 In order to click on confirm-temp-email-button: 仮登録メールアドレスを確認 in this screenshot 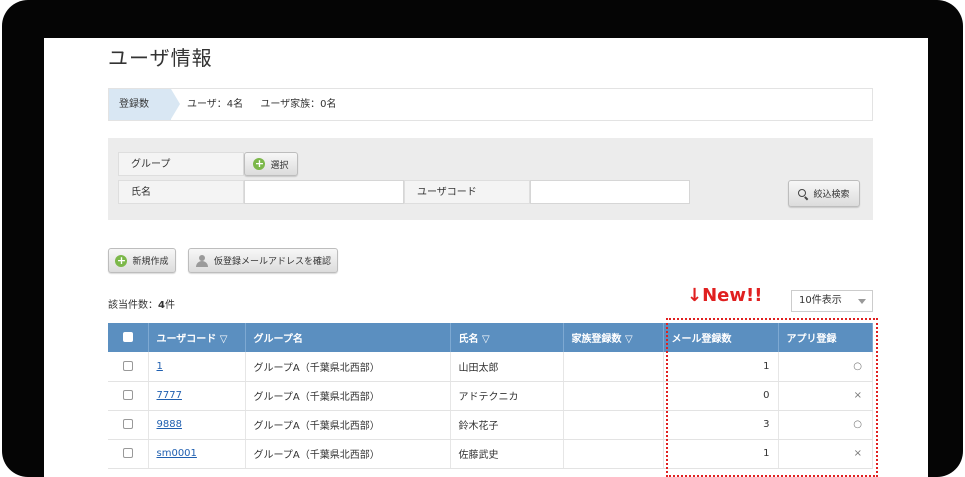, I will do `click(263, 260)`.